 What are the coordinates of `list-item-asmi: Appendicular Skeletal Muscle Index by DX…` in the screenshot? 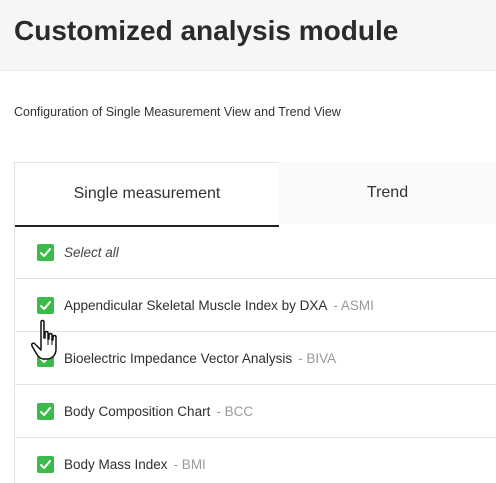 It's located at (255, 305).